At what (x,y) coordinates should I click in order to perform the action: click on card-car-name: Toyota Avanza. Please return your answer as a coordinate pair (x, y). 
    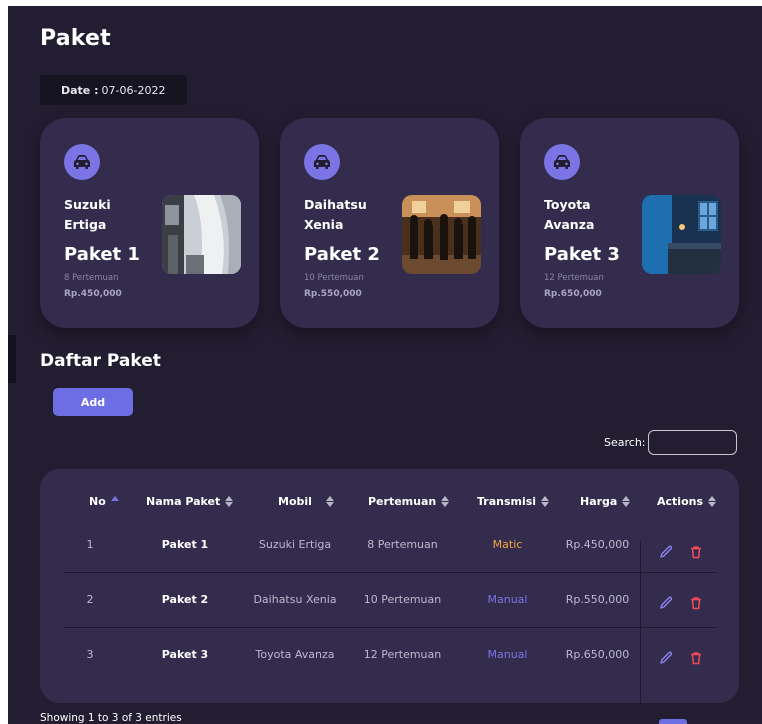
    Looking at the image, I should click on (569, 214).